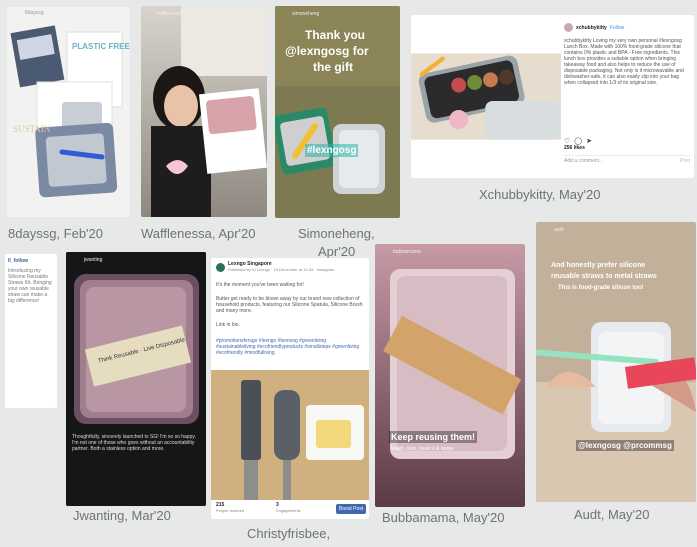 This screenshot has width=697, height=547. I want to click on post-wafflenessa: wafflenessa, so click(204, 111).